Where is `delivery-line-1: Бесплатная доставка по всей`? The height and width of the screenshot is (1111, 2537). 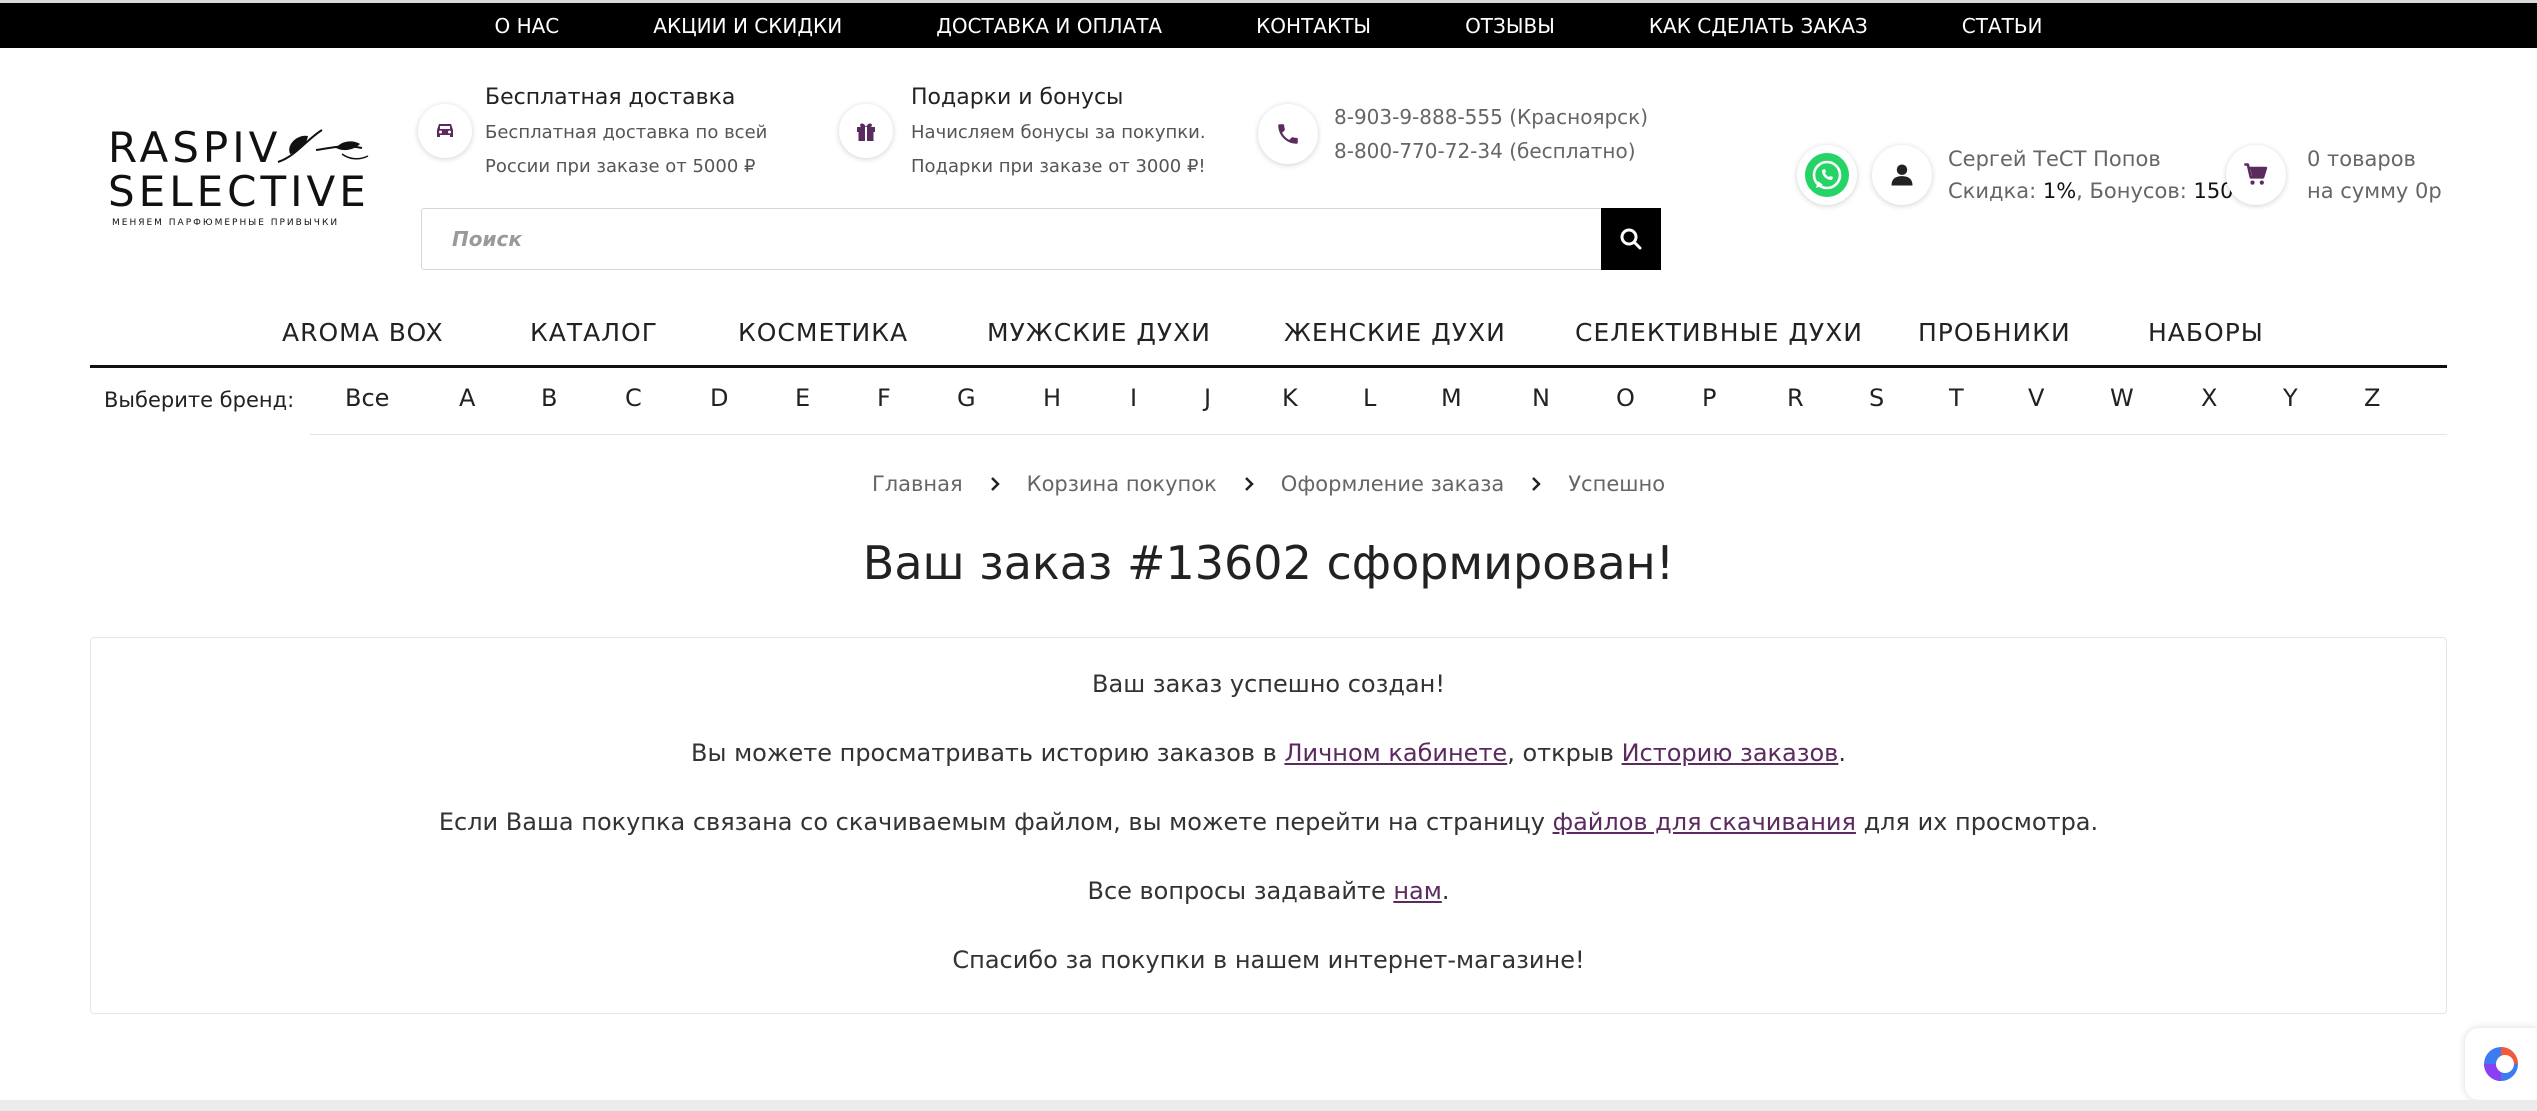 delivery-line-1: Бесплатная доставка по всей is located at coordinates (626, 132).